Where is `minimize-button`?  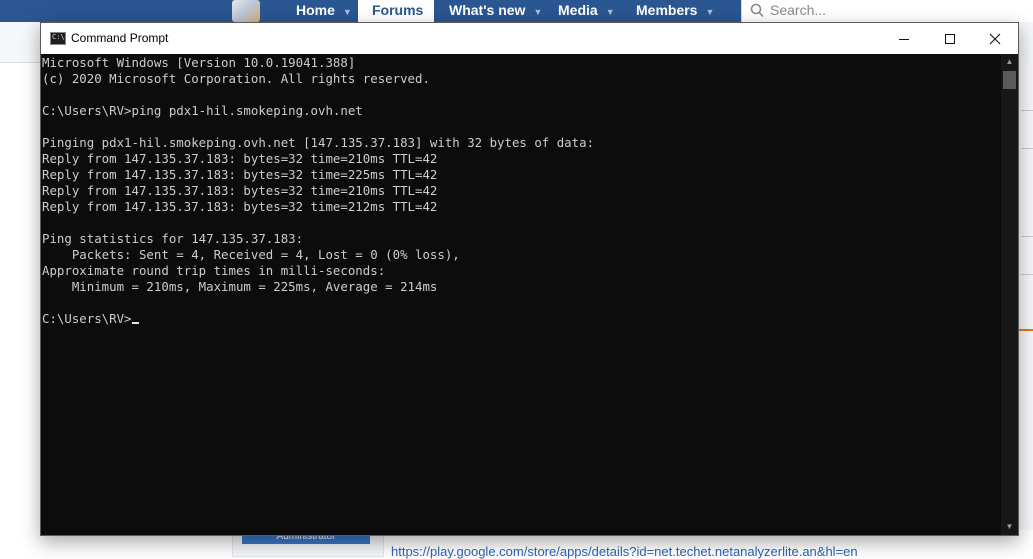 minimize-button is located at coordinates (904, 38).